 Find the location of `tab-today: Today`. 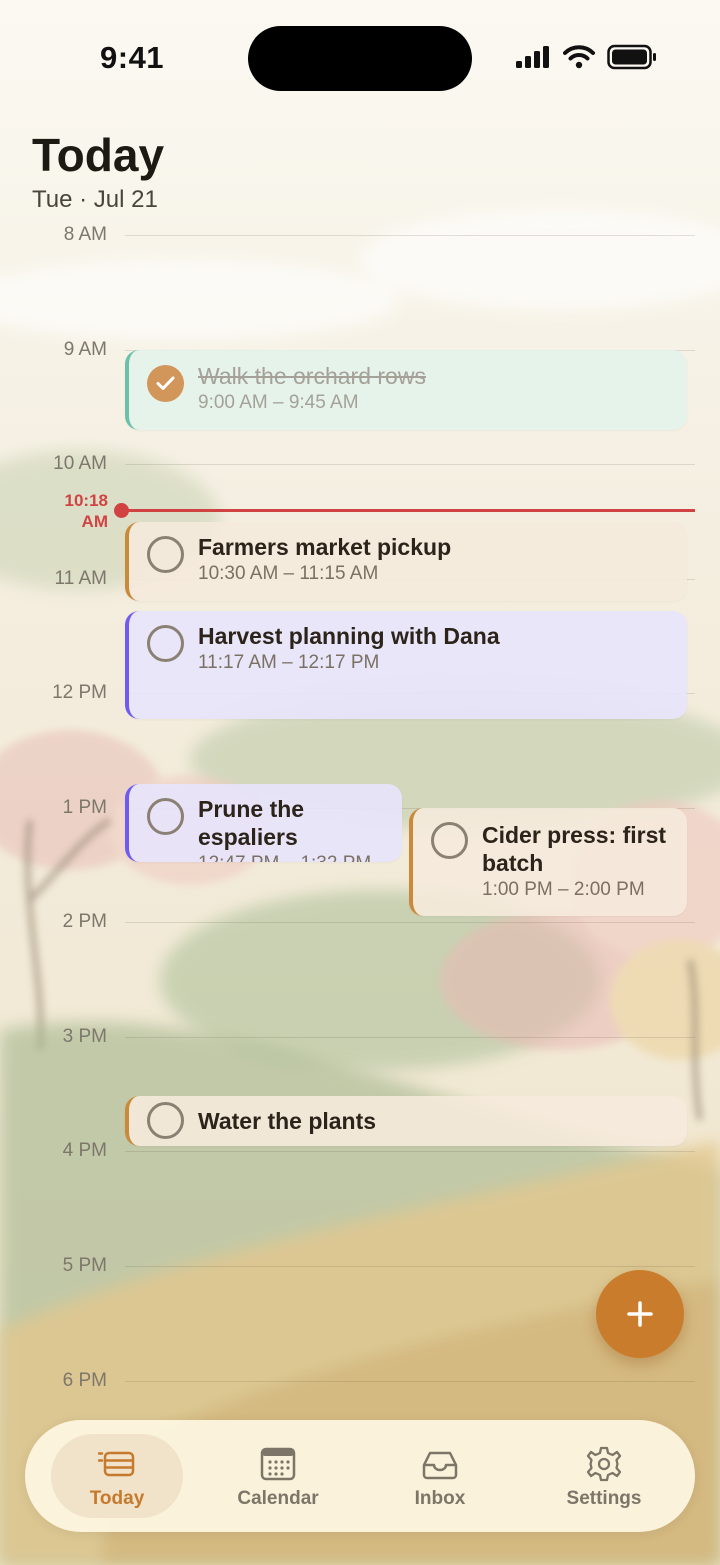

tab-today: Today is located at coordinates (117, 1476).